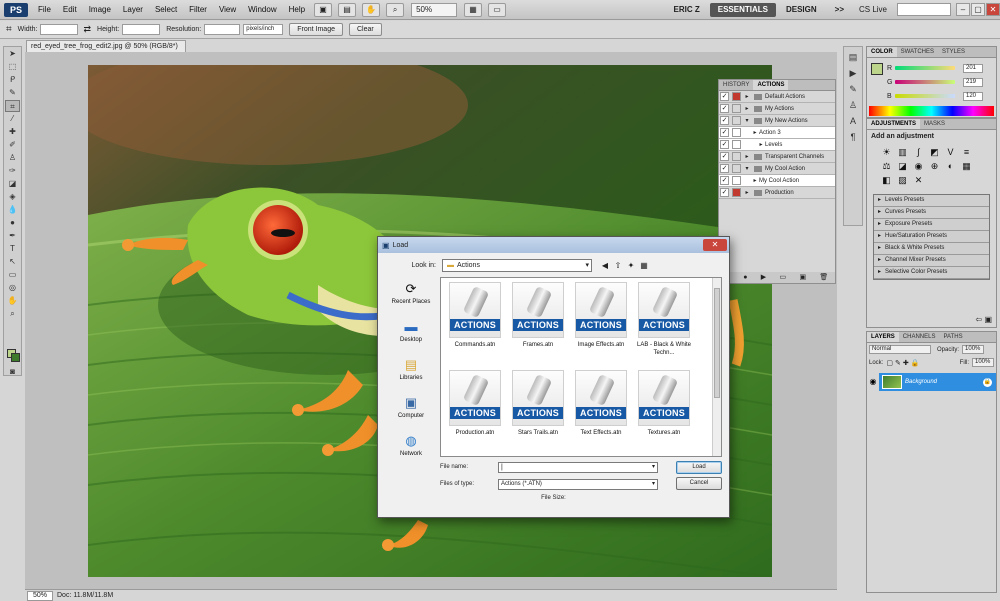  Describe the element at coordinates (601, 410) in the screenshot. I see `file-item: ACTIONS Text Effects.atn` at that location.